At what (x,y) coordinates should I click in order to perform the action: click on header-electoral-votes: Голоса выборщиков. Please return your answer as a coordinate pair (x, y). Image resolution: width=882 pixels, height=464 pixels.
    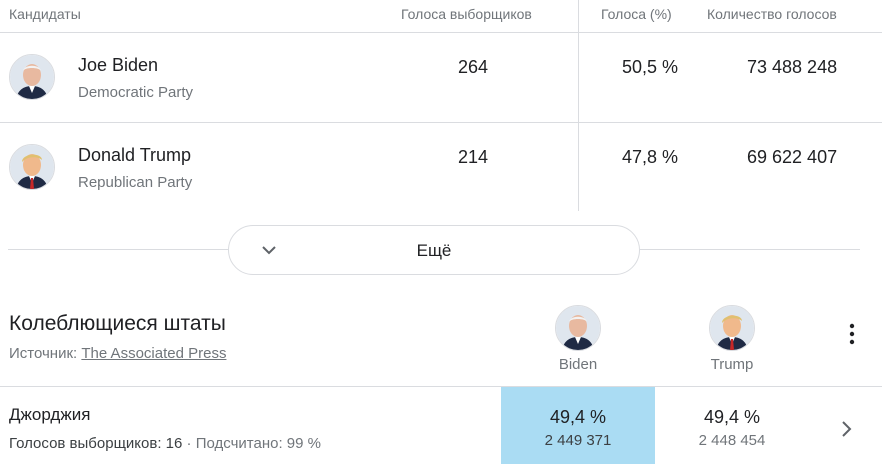
    Looking at the image, I should click on (466, 14).